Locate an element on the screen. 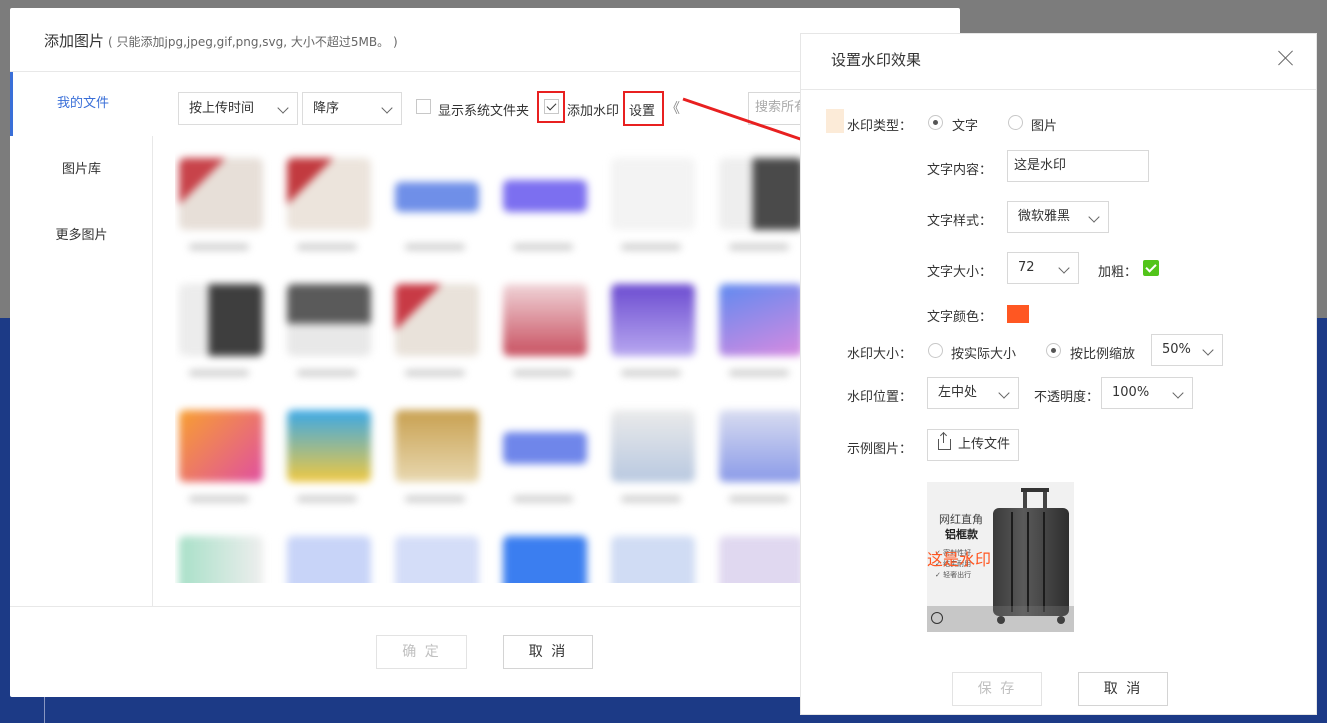 The width and height of the screenshot is (1327, 723). scale-value: 50% is located at coordinates (1176, 349).